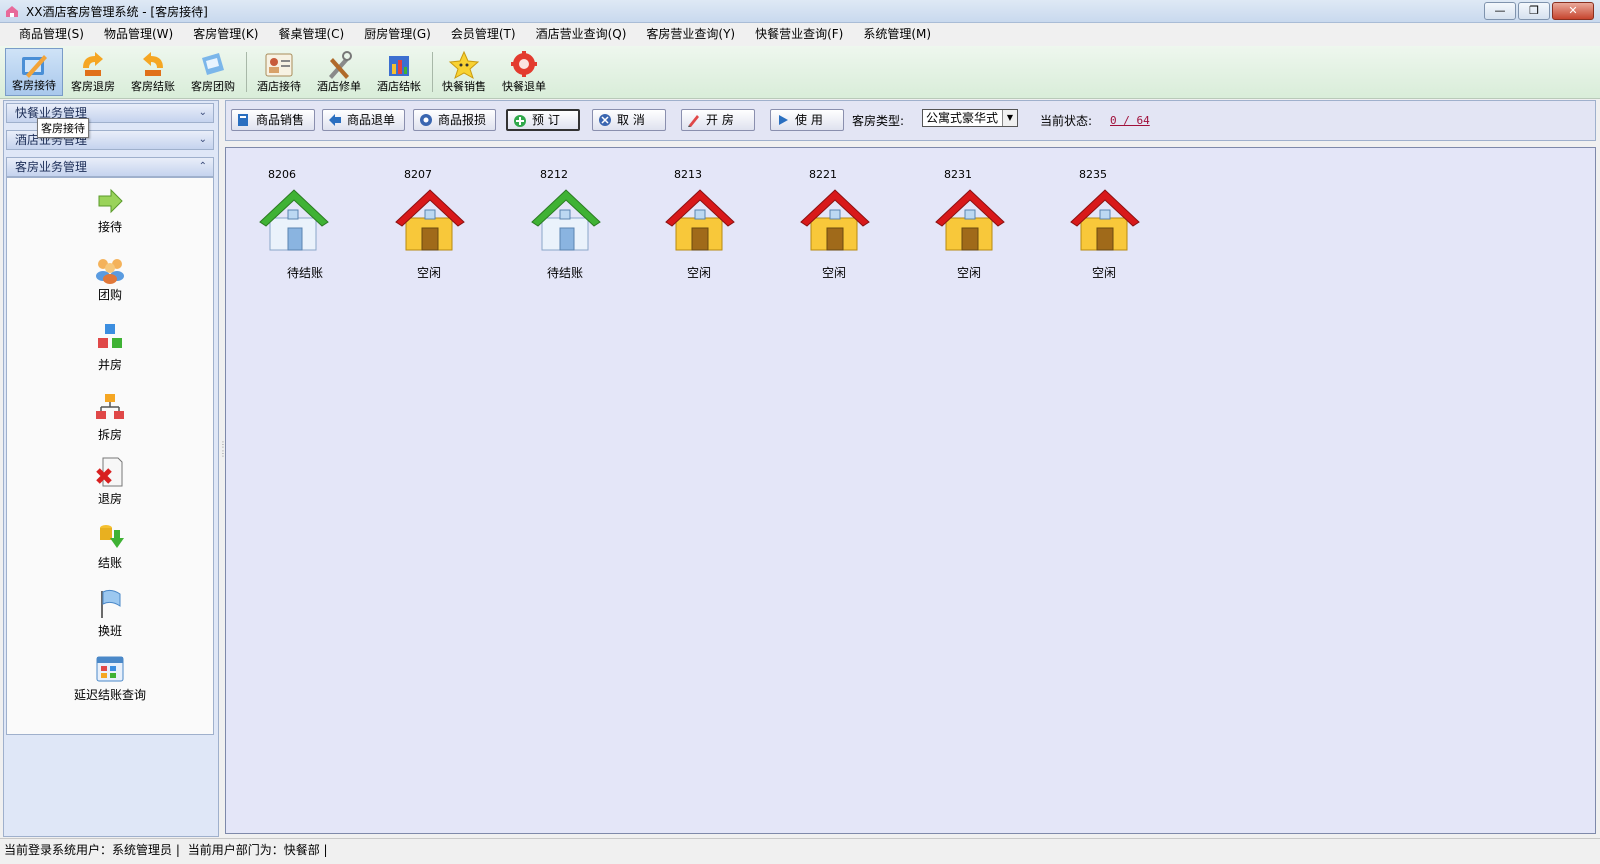 The image size is (1600, 864). What do you see at coordinates (1534, 11) in the screenshot?
I see `restore-button: ❐` at bounding box center [1534, 11].